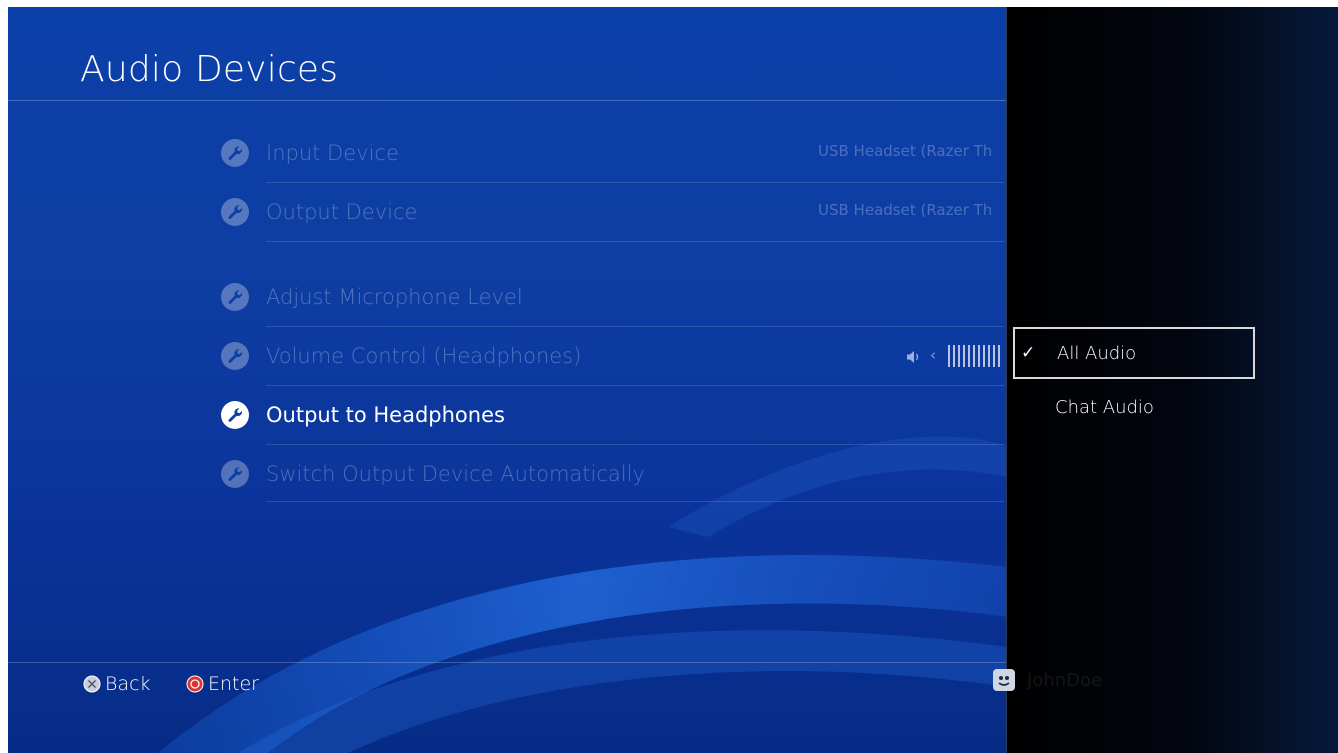 This screenshot has height=753, width=1338. Describe the element at coordinates (394, 297) in the screenshot. I see `setting-label: Adjust Microphone Level` at that location.